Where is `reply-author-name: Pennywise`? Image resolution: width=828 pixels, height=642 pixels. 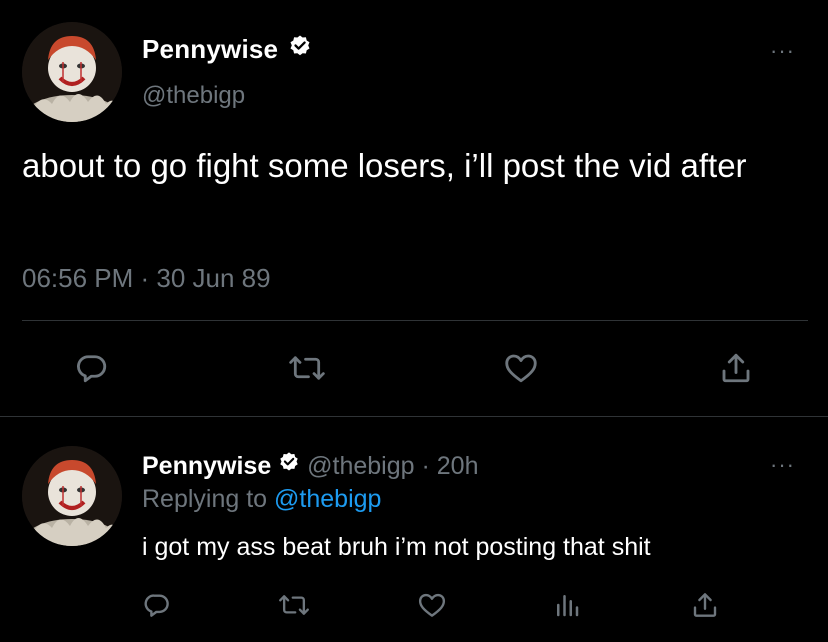
reply-author-name: Pennywise is located at coordinates (206, 466).